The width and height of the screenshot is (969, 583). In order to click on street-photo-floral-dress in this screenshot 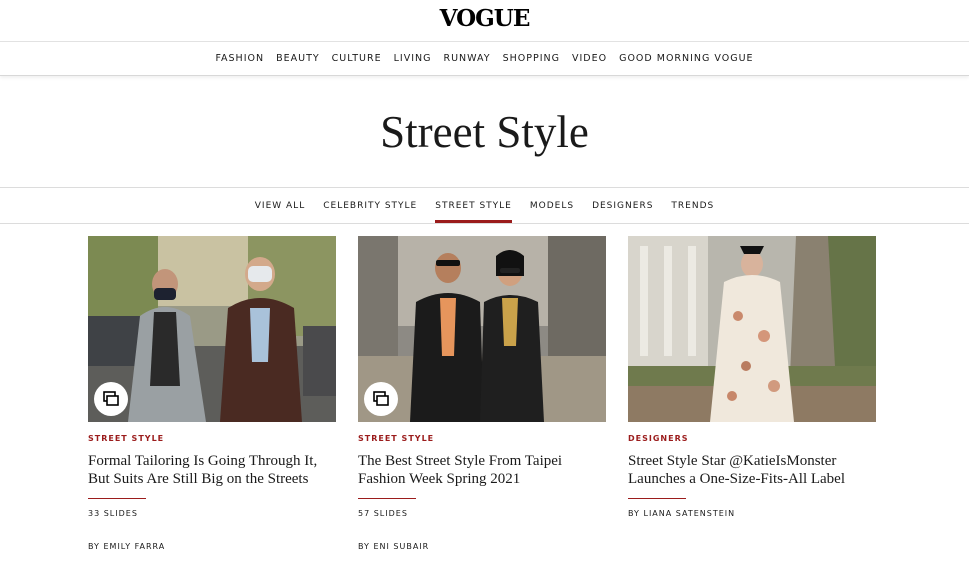, I will do `click(752, 329)`.